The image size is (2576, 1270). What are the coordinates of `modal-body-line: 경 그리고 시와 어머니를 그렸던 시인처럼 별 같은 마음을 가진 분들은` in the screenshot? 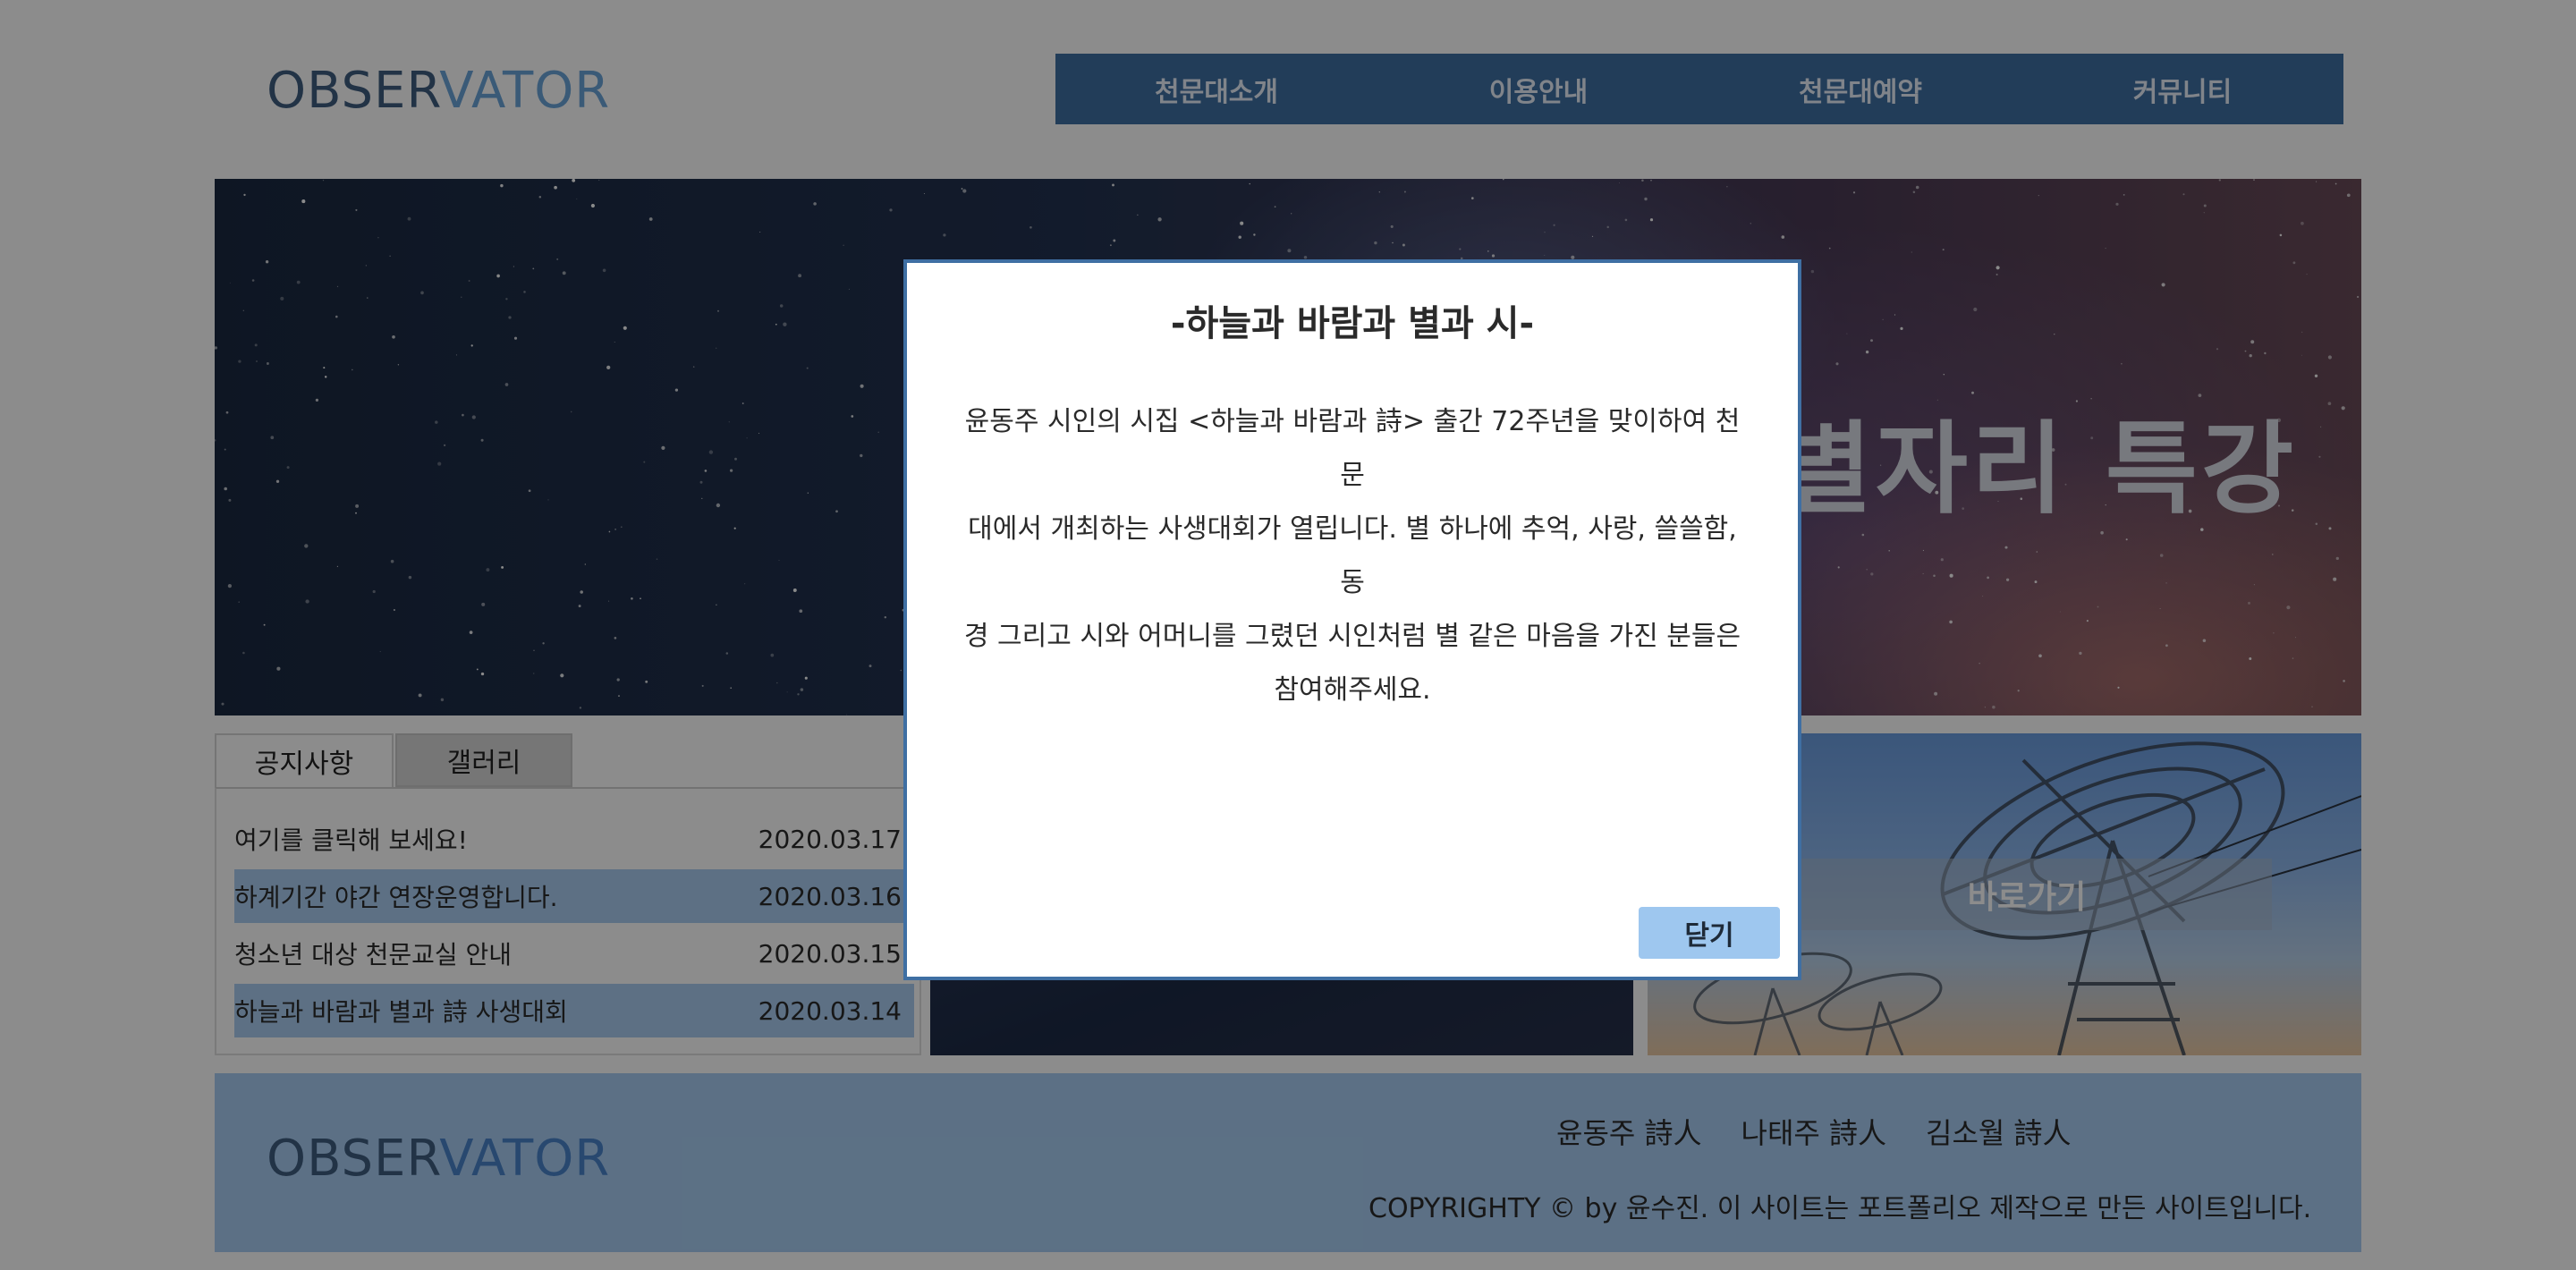 It's located at (1352, 636).